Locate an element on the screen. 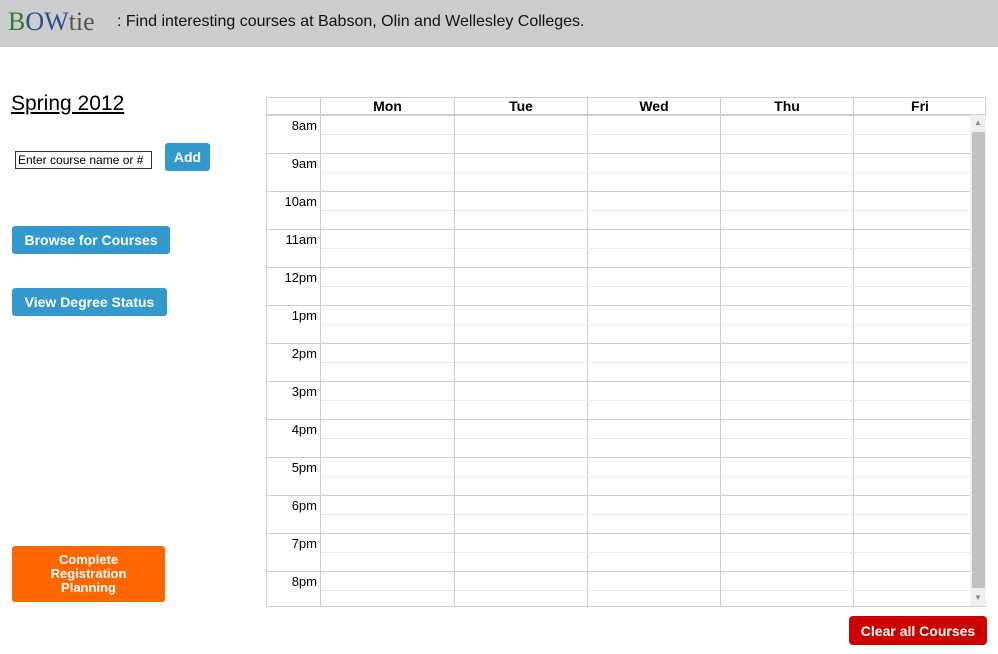 The width and height of the screenshot is (998, 654). hour-row: 7pm is located at coordinates (618, 552).